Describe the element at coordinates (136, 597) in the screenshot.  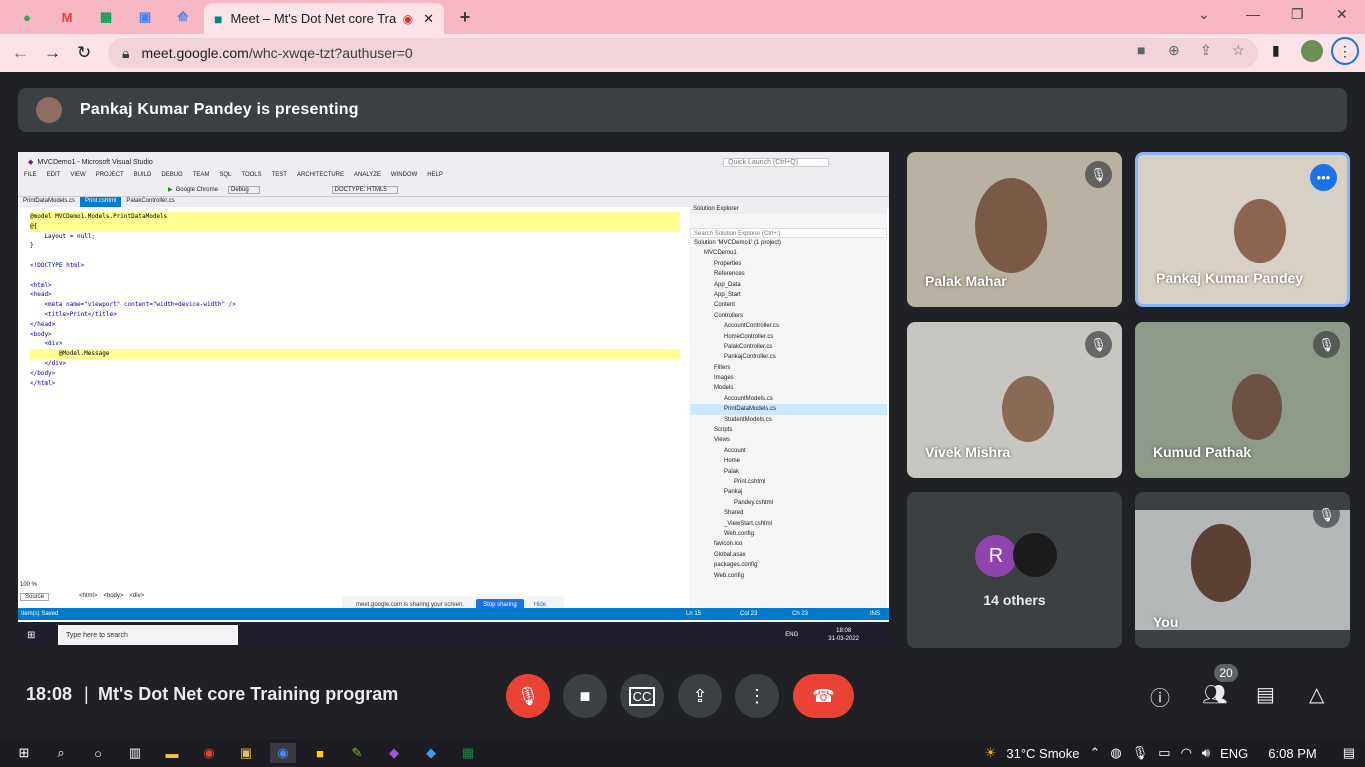
I see `breadcrumb-item: <div>` at that location.